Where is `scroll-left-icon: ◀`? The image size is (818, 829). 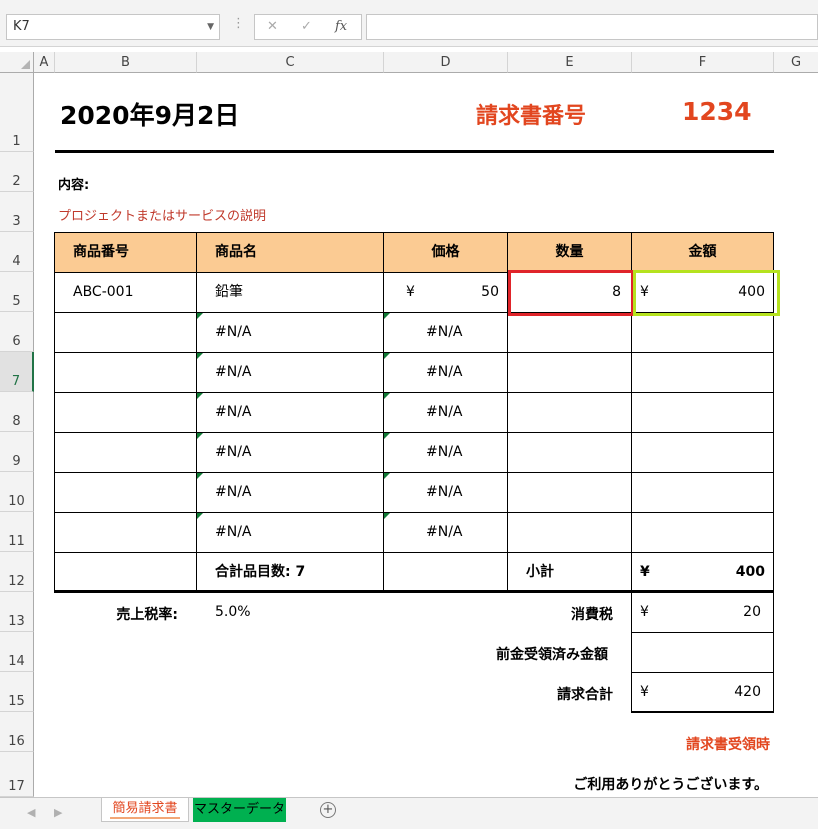
scroll-left-icon: ◀ is located at coordinates (31, 812).